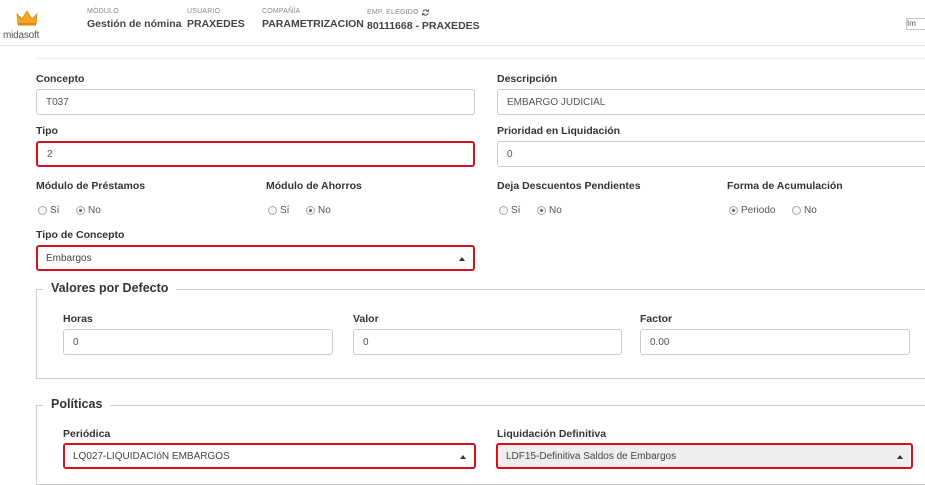 The image size is (925, 485). What do you see at coordinates (216, 24) in the screenshot?
I see `usuario-value: PRAXEDES` at bounding box center [216, 24].